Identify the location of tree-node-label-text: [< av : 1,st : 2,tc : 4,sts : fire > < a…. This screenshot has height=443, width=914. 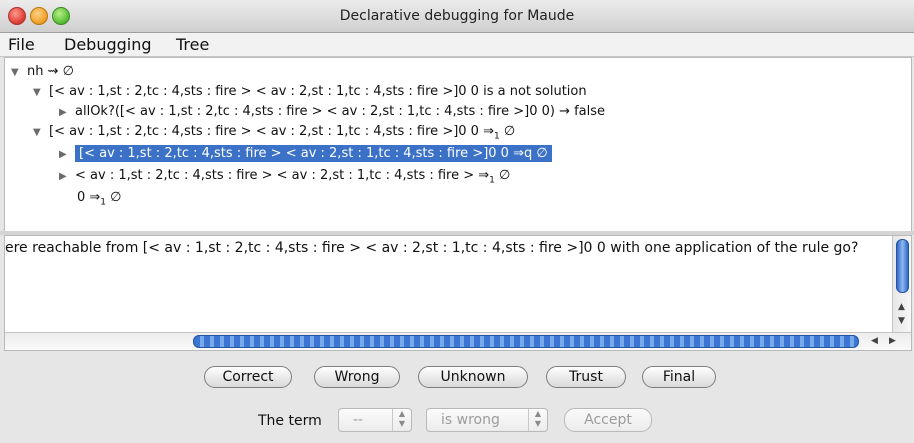
(271, 131).